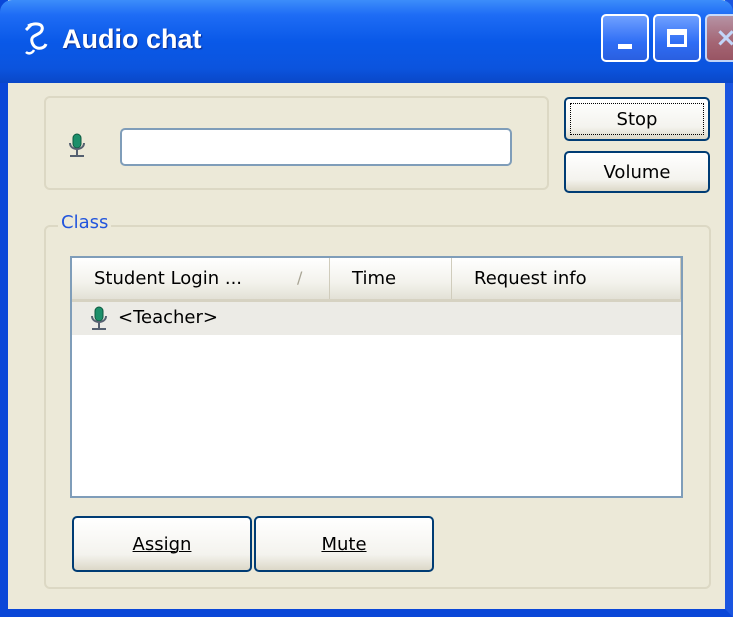  I want to click on mute-button: Mute, so click(344, 544).